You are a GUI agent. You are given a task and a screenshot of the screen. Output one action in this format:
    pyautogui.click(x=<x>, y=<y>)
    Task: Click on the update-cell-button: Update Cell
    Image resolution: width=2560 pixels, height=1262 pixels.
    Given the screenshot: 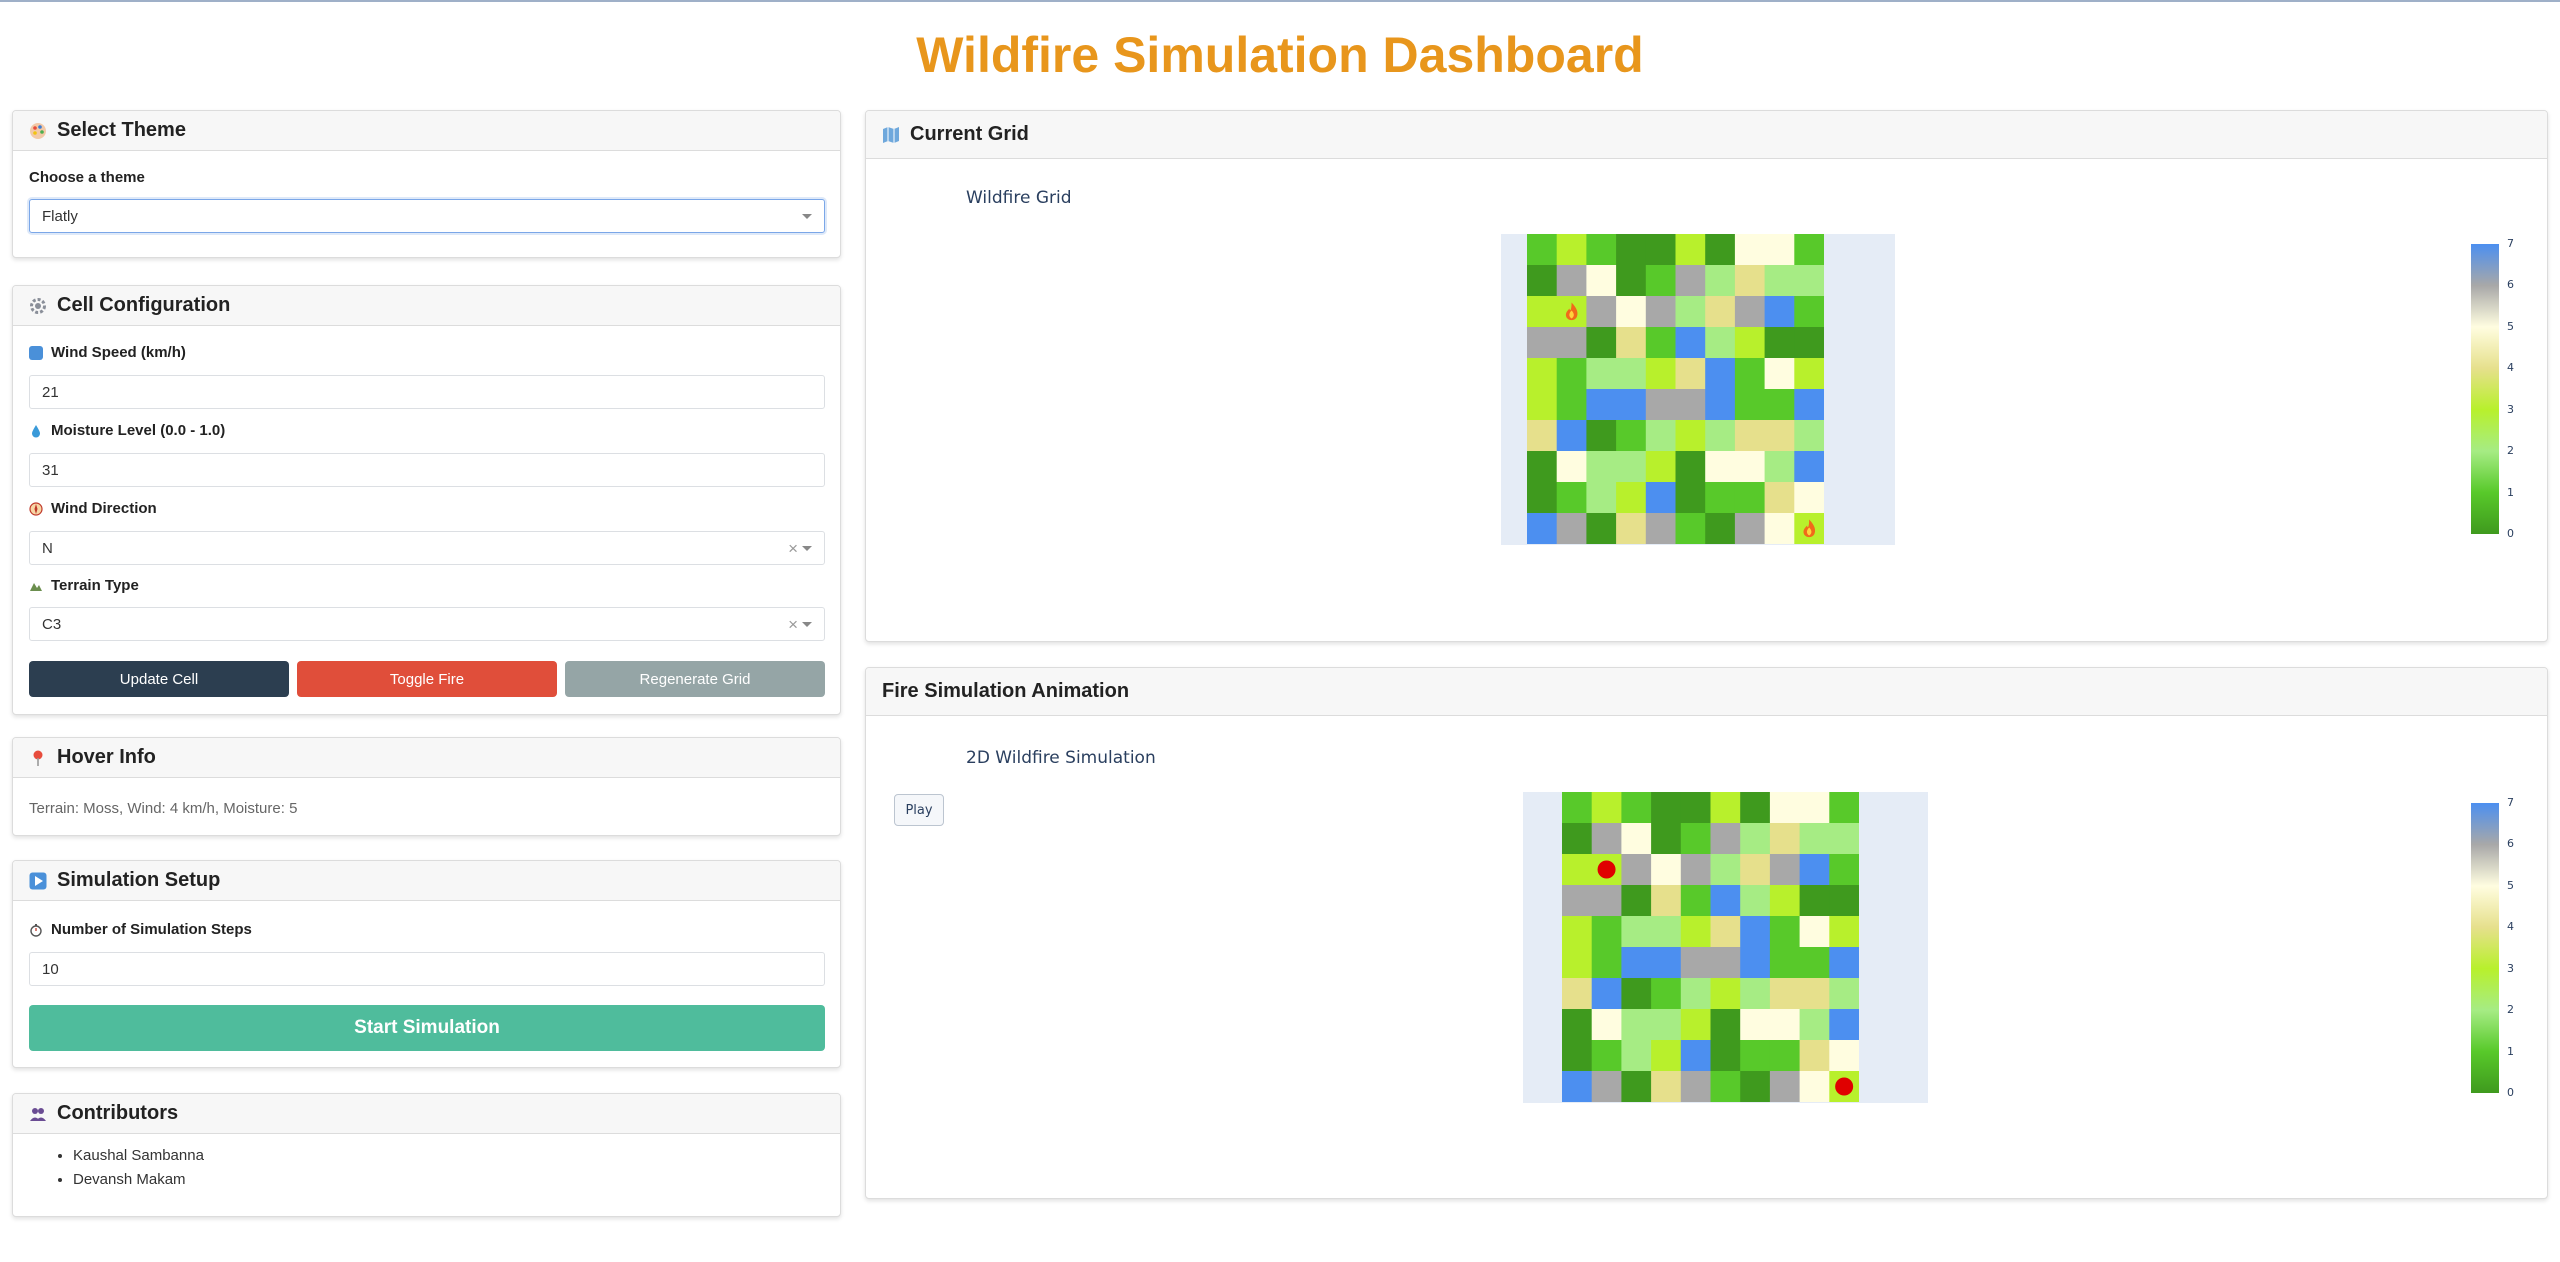 What is the action you would take?
    pyautogui.click(x=159, y=679)
    